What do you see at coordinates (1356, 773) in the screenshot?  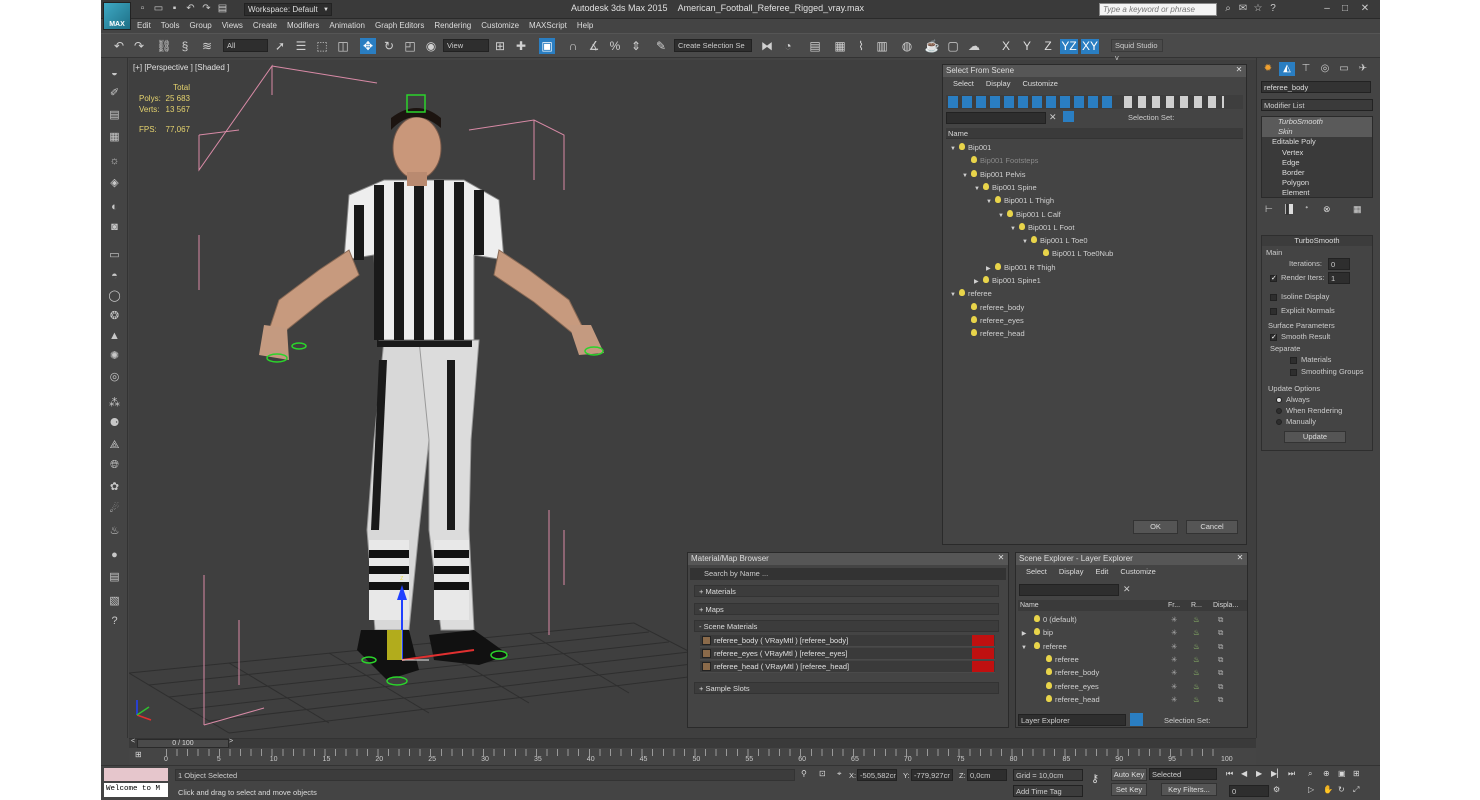 I see `zoom-extents-all-icon: ⊞` at bounding box center [1356, 773].